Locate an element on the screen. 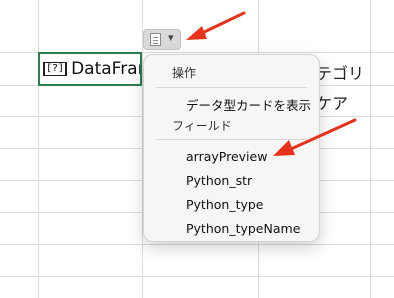 Image resolution: width=394 pixels, height=298 pixels. menu-item-field: Python_typeName is located at coordinates (243, 228).